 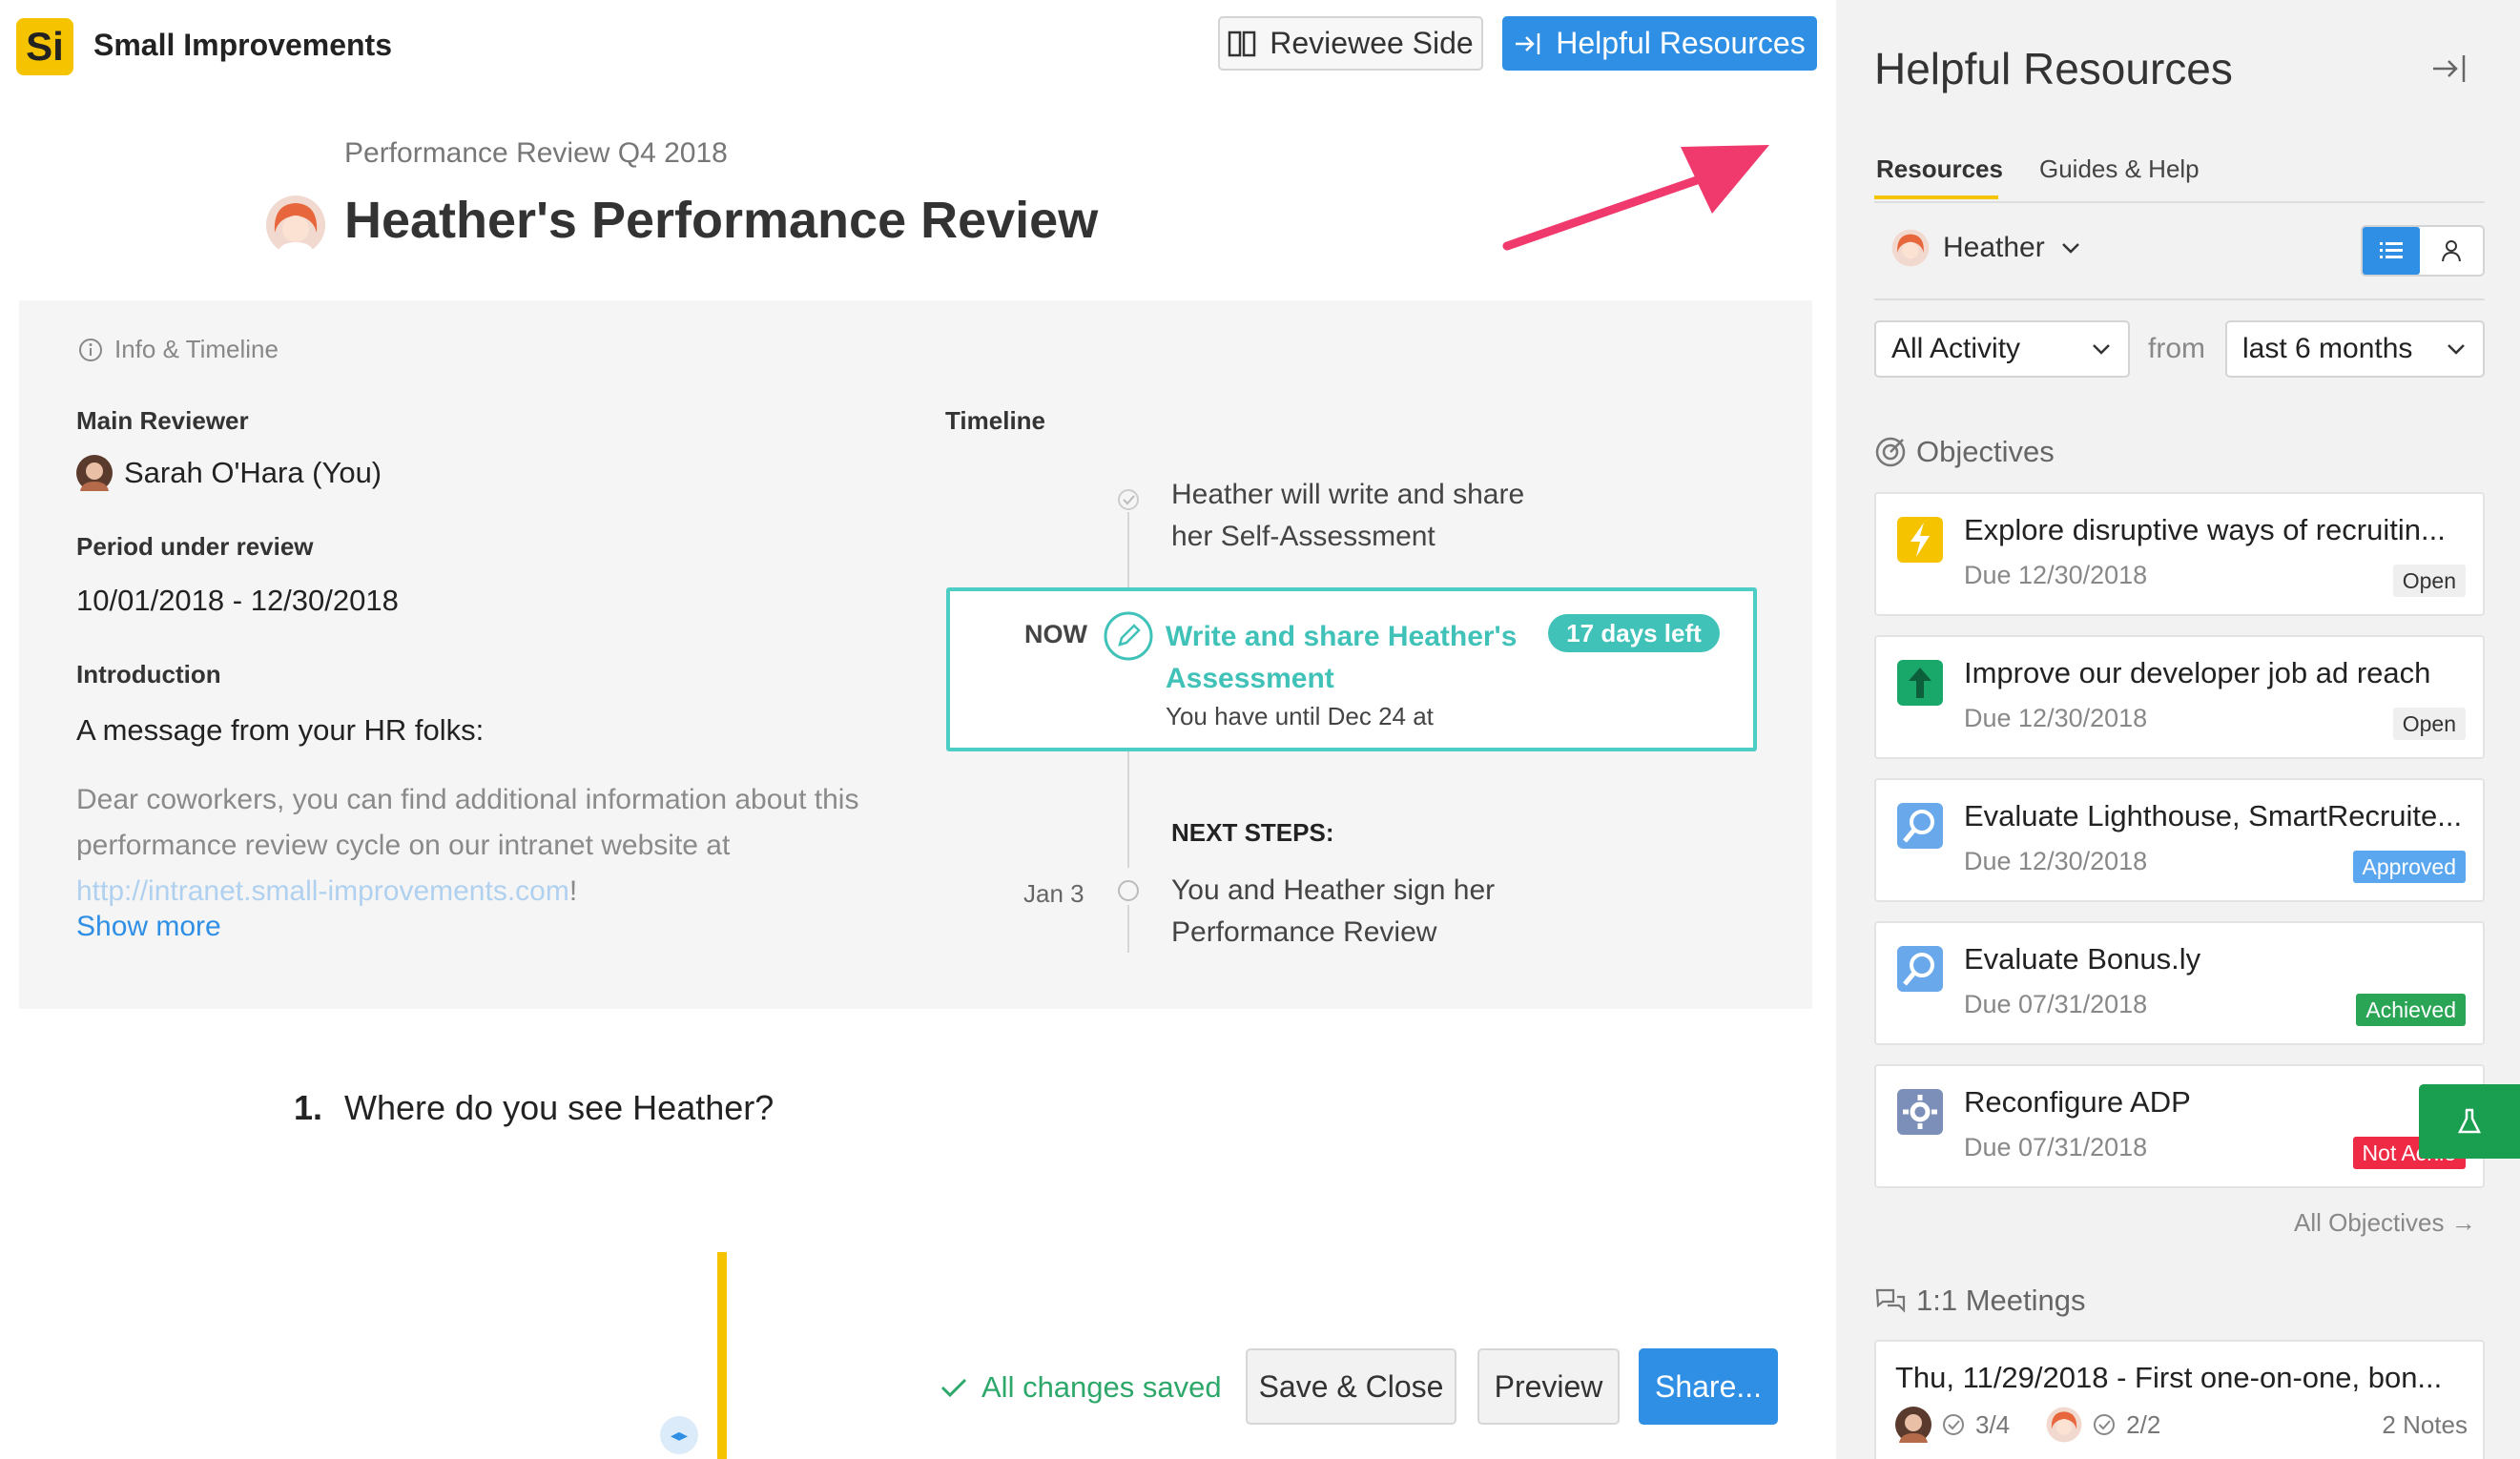 I want to click on time-range-value: last 6 months, so click(x=2327, y=348).